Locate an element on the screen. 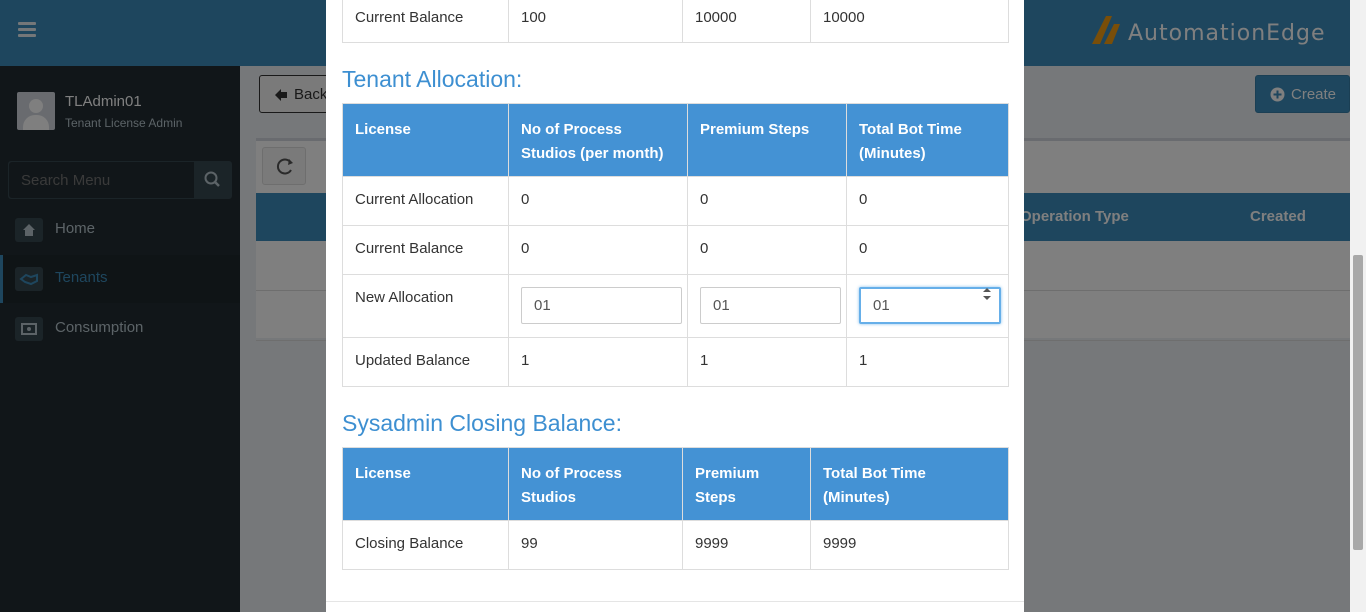  spinner-arrows-icon is located at coordinates (987, 294).